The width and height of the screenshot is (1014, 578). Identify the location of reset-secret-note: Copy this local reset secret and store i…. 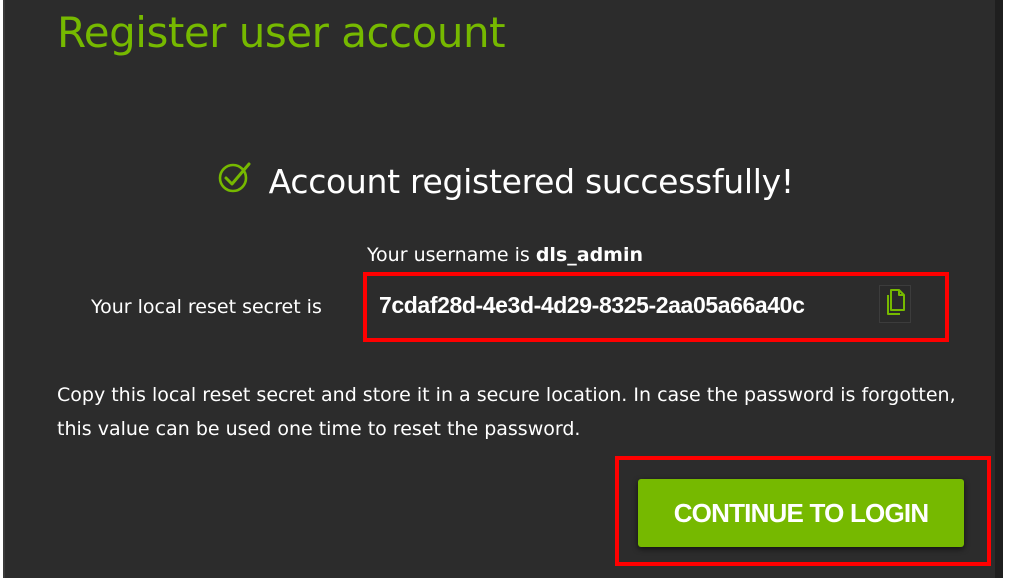
(506, 412).